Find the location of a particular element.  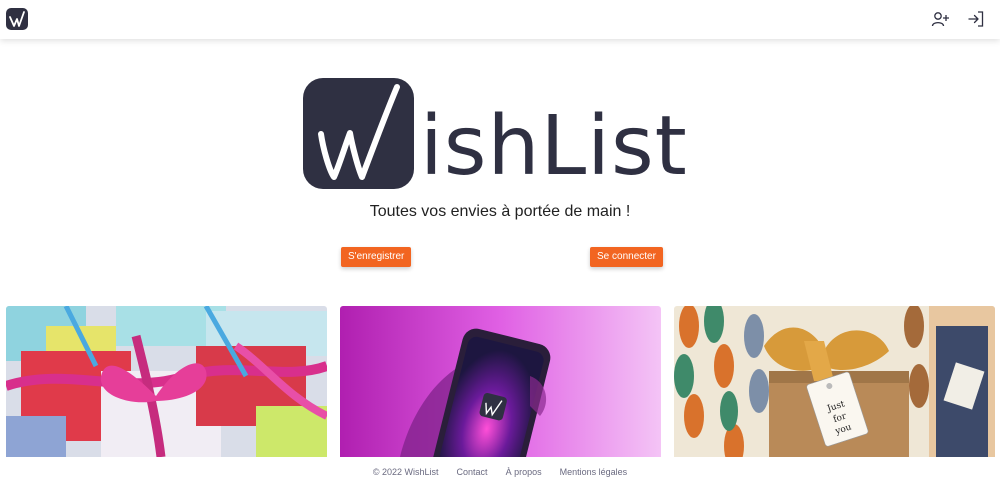

top-navbar is located at coordinates (500, 19).